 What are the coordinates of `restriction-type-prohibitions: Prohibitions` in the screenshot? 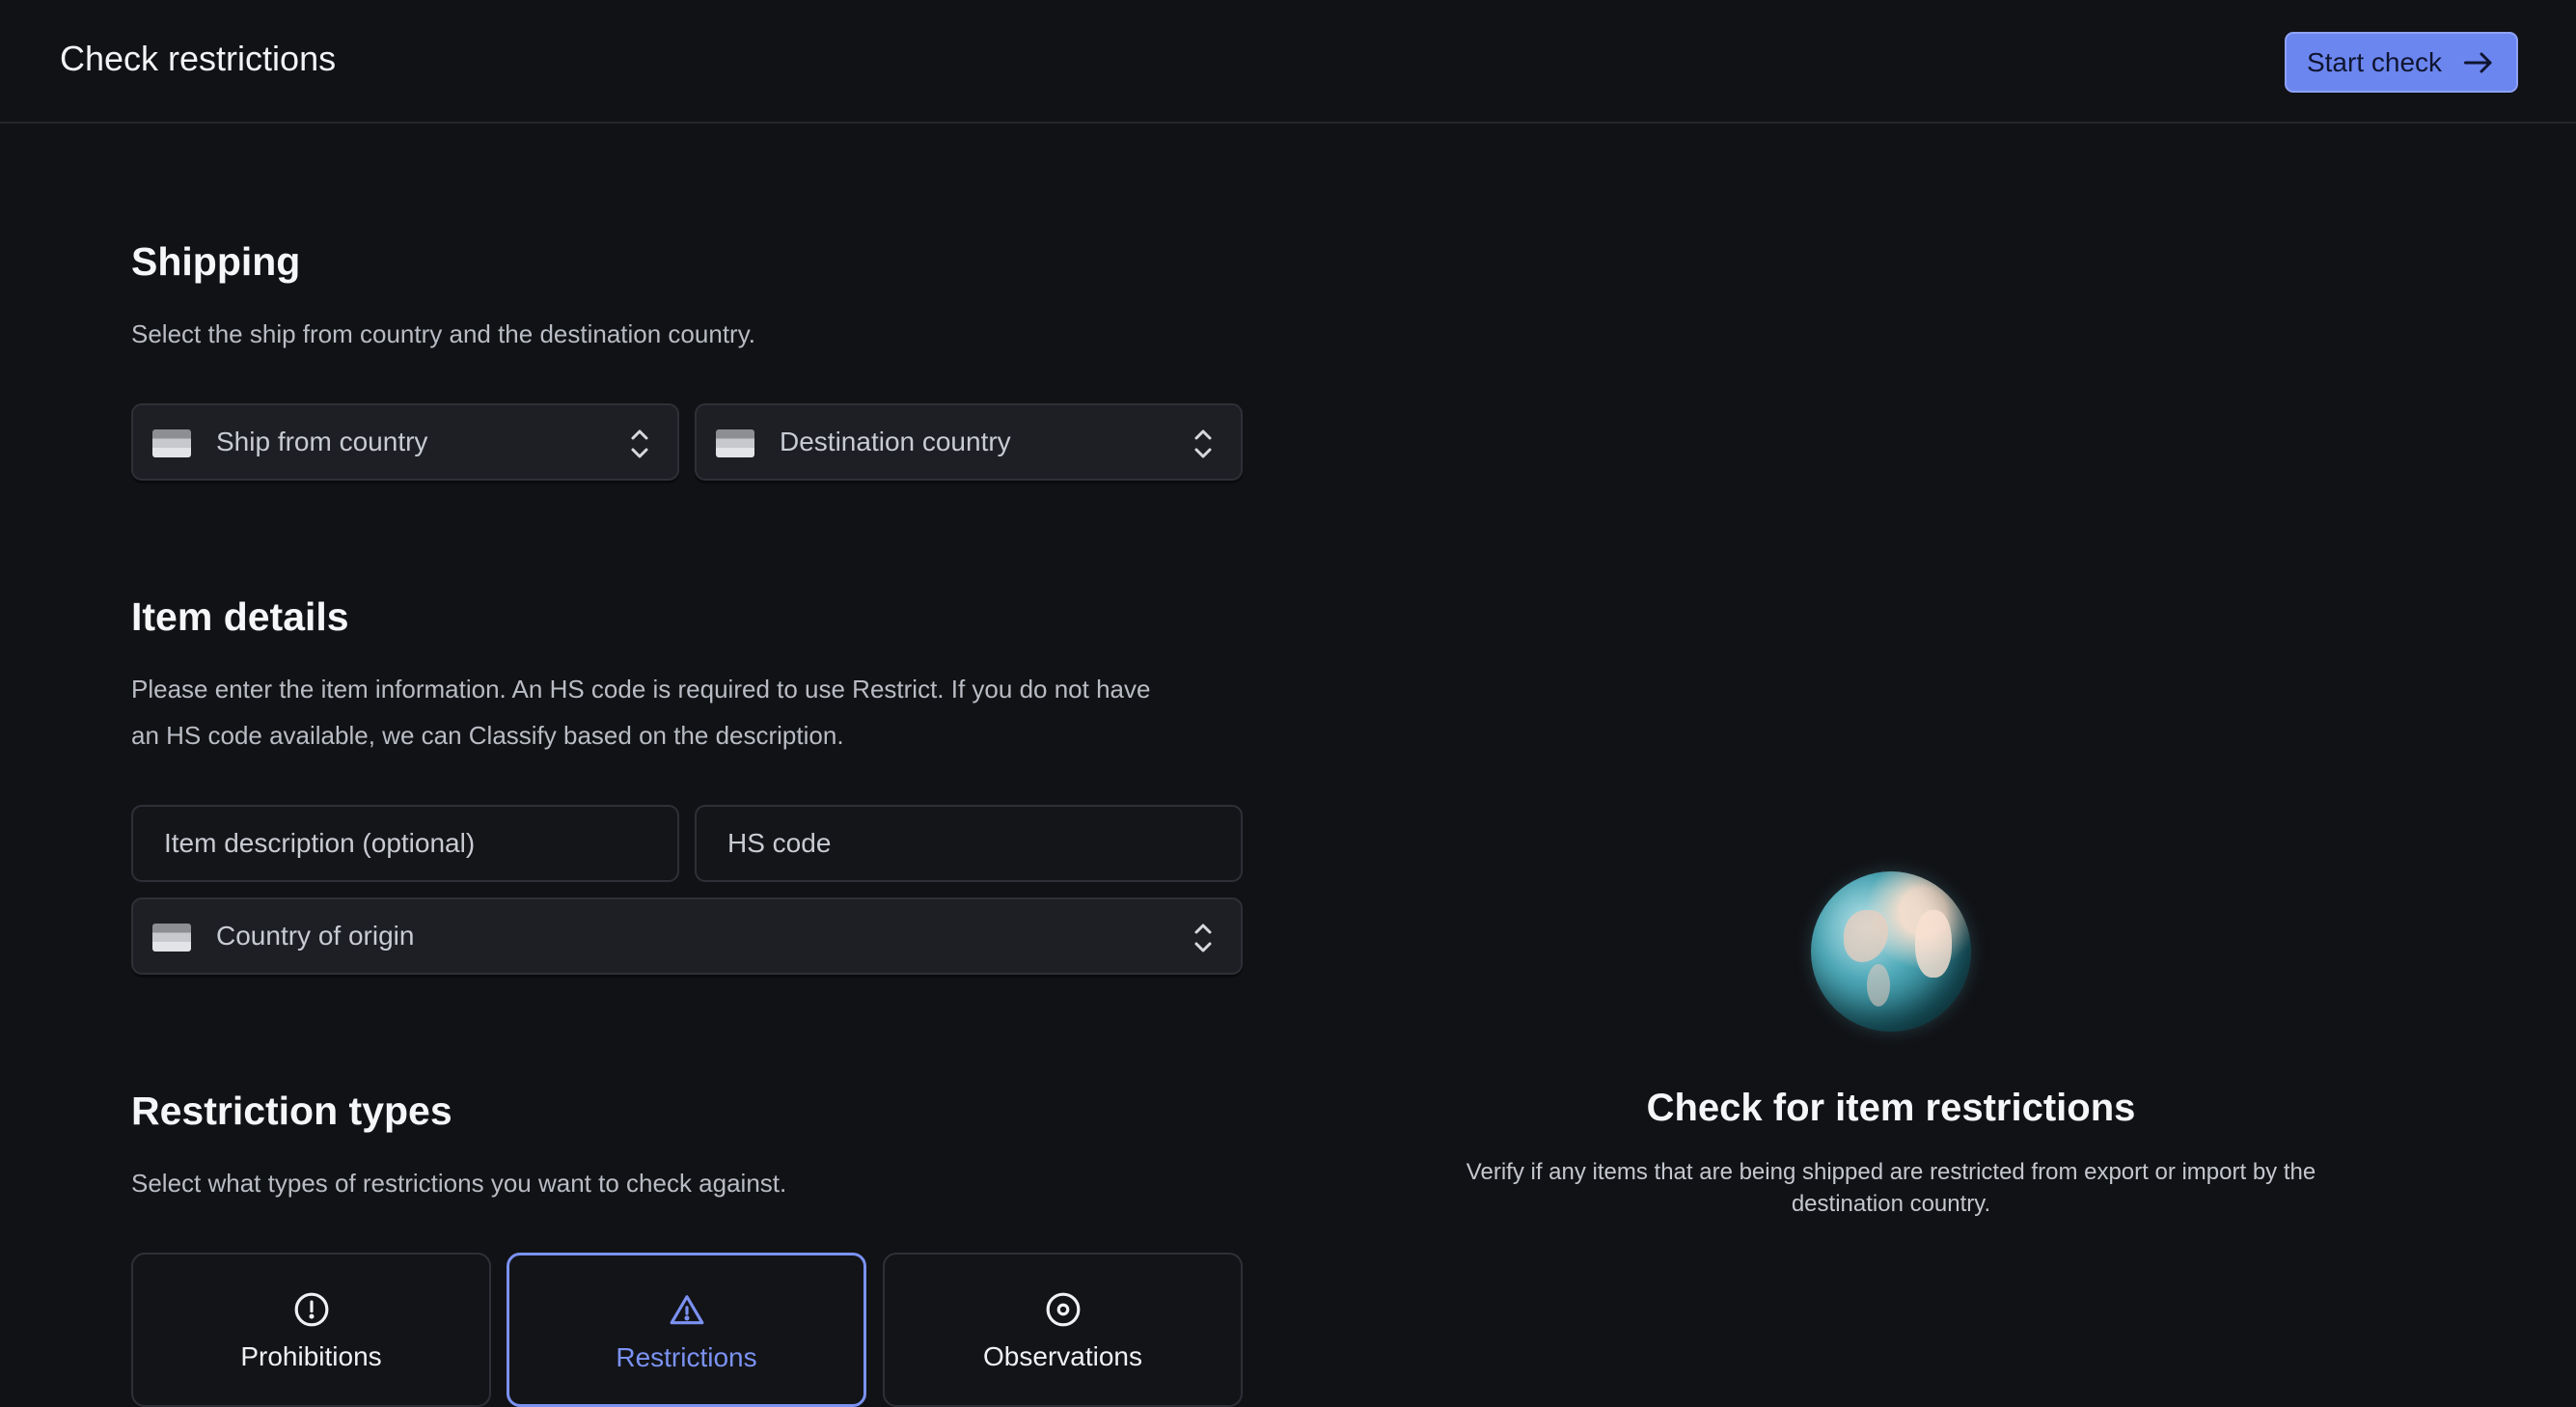 It's located at (311, 1330).